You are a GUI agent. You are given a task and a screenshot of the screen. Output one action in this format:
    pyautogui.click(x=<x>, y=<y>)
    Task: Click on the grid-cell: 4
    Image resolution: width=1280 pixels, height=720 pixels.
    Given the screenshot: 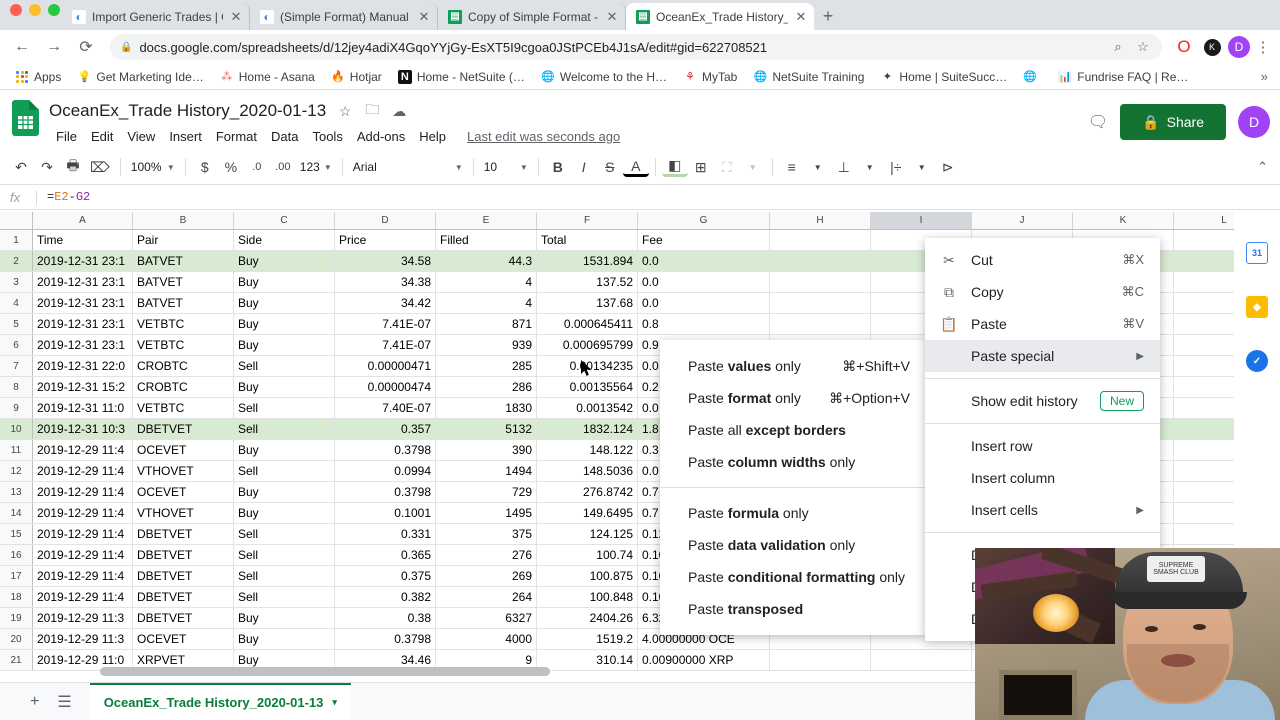 What is the action you would take?
    pyautogui.click(x=486, y=282)
    